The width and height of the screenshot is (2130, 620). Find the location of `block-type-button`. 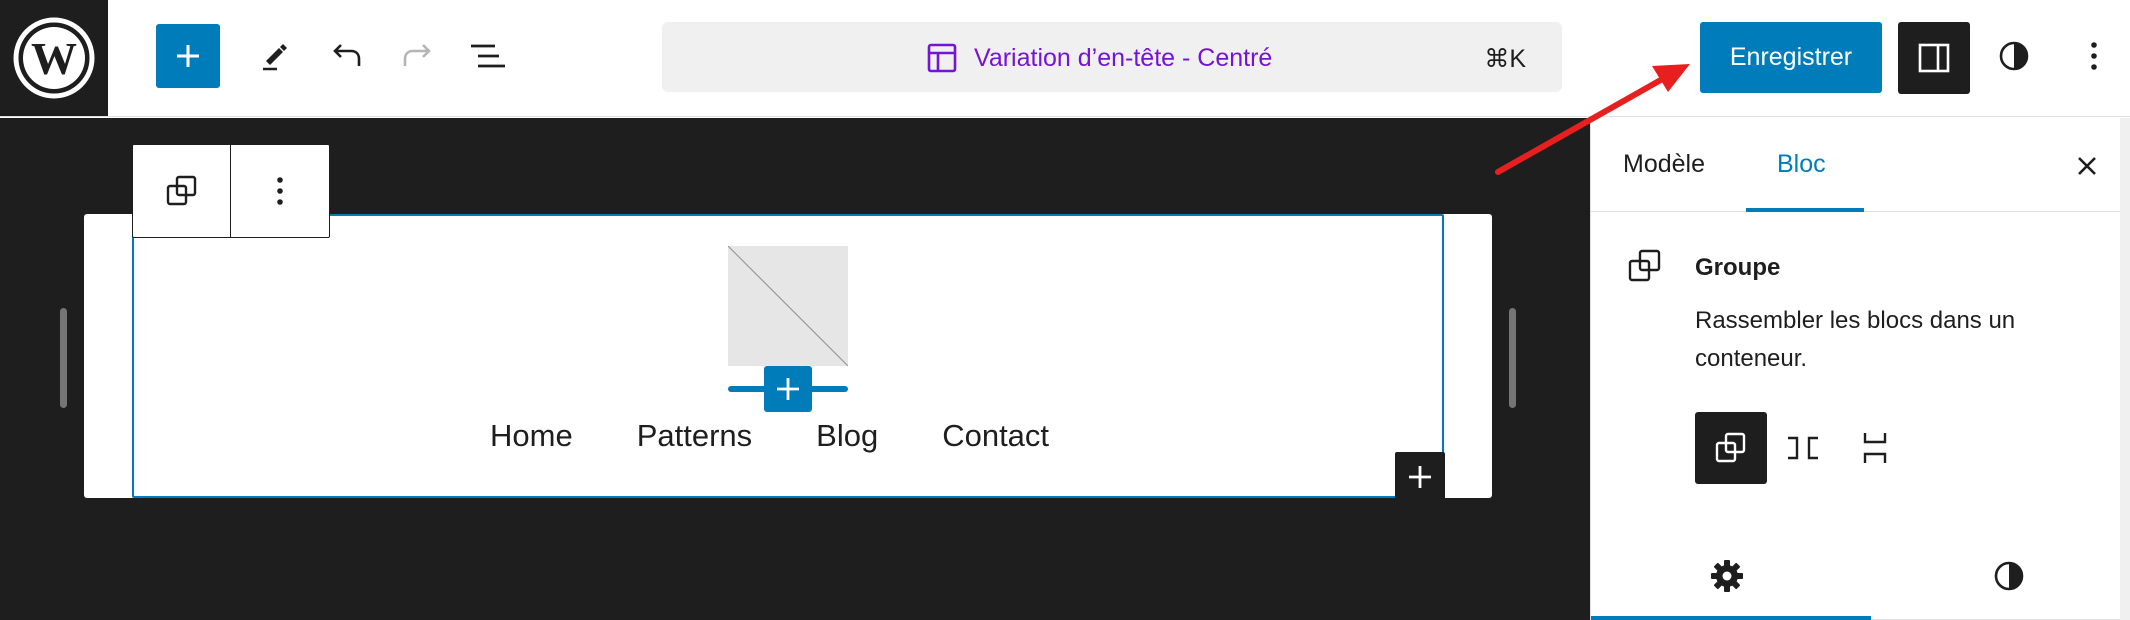

block-type-button is located at coordinates (182, 191).